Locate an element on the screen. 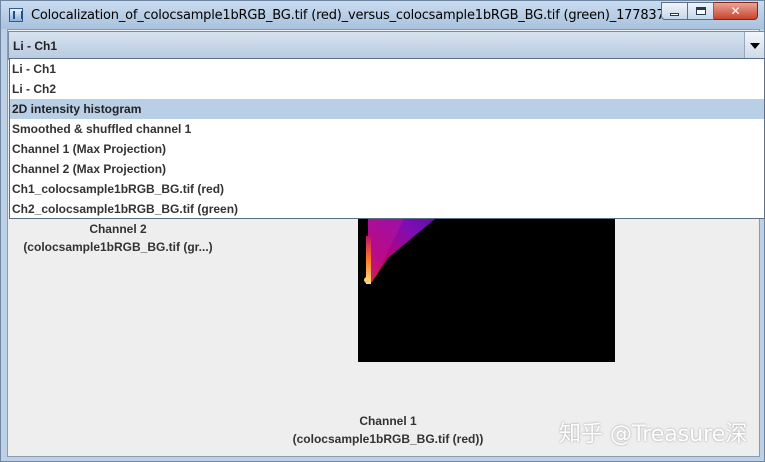  image-selector-combo: Li - Ch1 is located at coordinates (386, 45).